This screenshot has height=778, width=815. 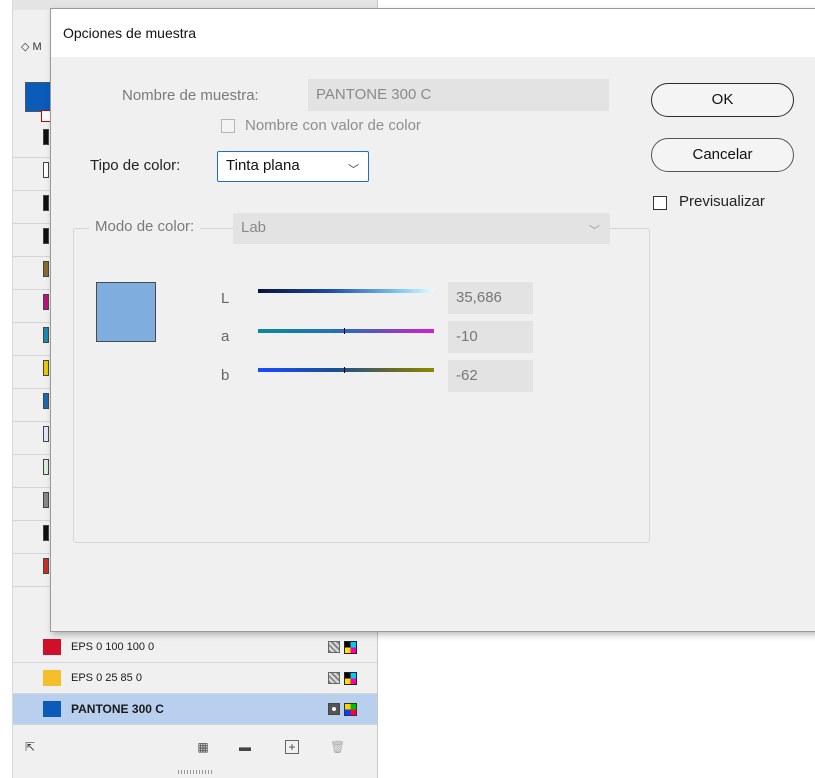 What do you see at coordinates (135, 165) in the screenshot?
I see `color-type-label: Tipo de color:` at bounding box center [135, 165].